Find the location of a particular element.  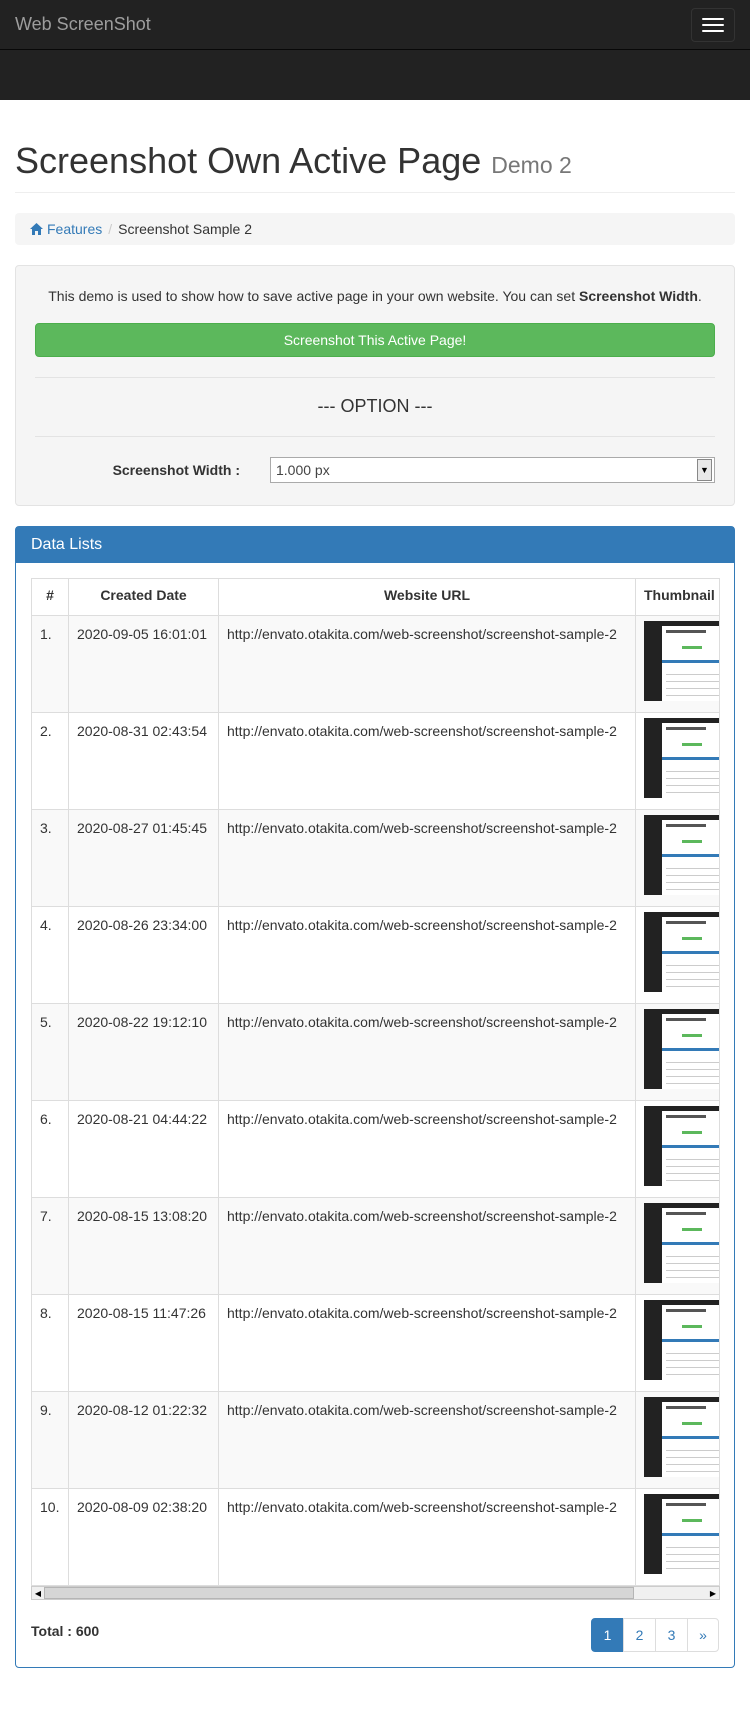

row-number: 3. is located at coordinates (50, 858).